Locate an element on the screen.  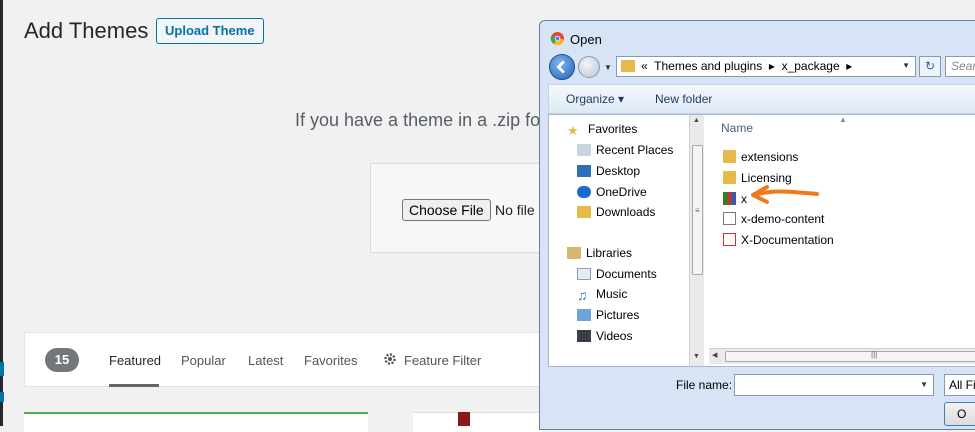
address-bar: « Themes and plugins ▸ x_package ▸ ▼ is located at coordinates (766, 66).